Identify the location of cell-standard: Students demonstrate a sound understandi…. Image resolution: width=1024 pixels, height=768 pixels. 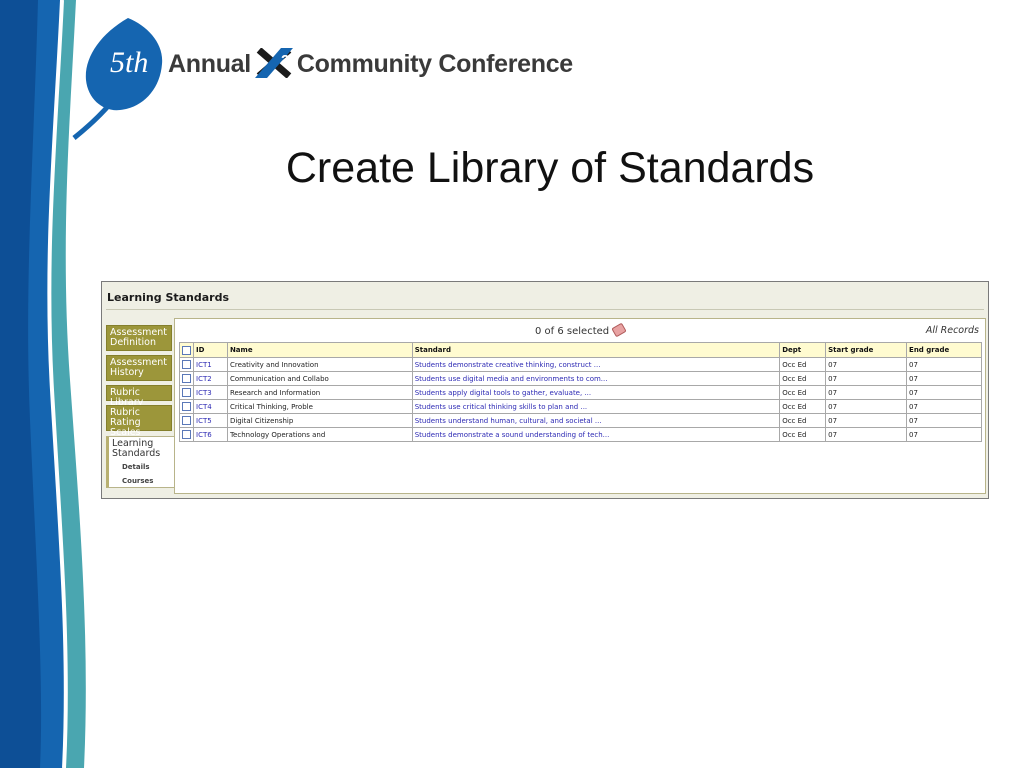
(596, 434).